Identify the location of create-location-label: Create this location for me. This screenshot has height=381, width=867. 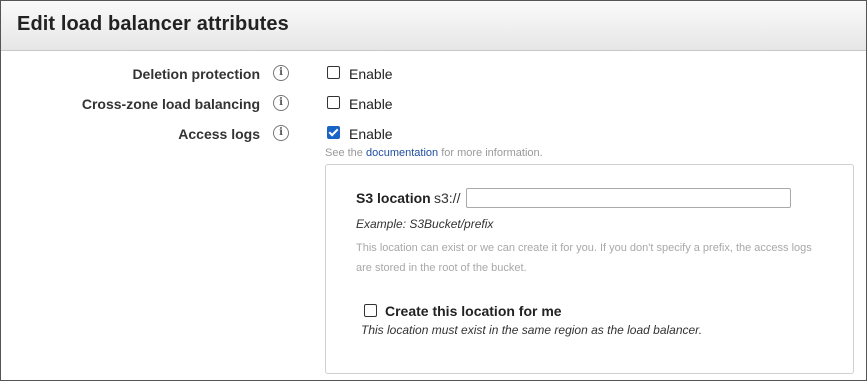
(473, 311).